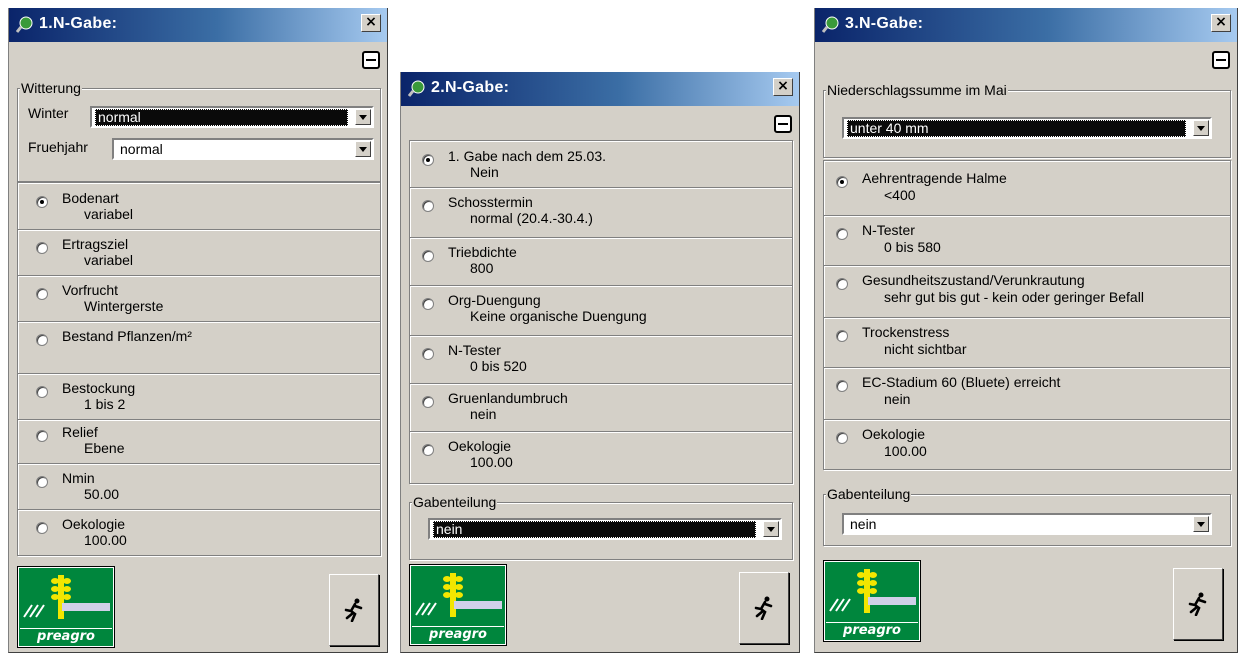 This screenshot has height=653, width=1240. What do you see at coordinates (243, 149) in the screenshot?
I see `fruehjahr-select: normal` at bounding box center [243, 149].